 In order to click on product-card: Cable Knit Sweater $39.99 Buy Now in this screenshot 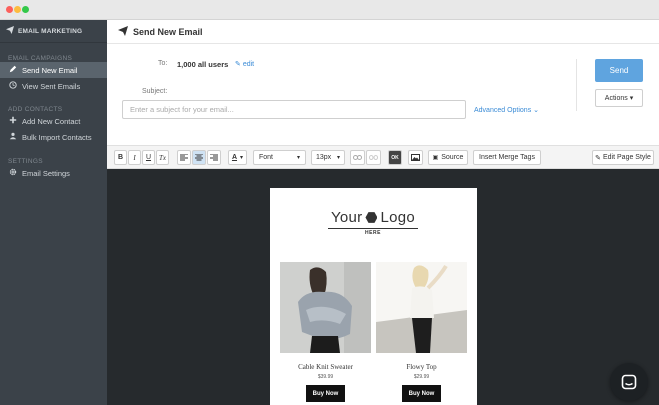, I will do `click(325, 332)`.